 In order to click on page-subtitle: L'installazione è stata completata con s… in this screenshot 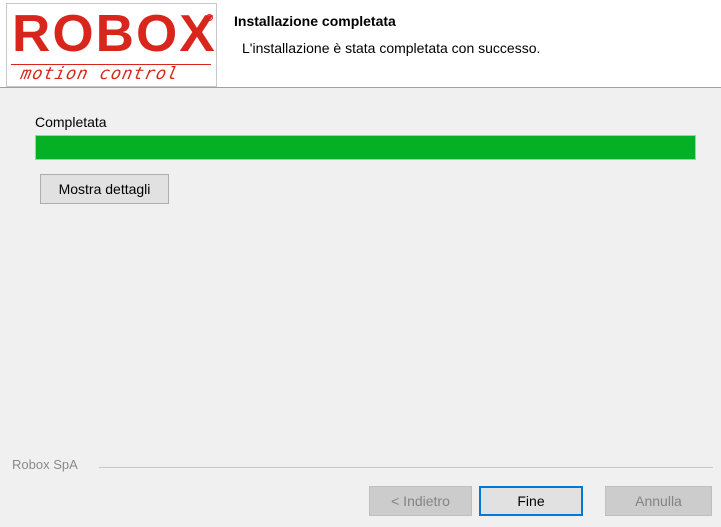, I will do `click(391, 48)`.